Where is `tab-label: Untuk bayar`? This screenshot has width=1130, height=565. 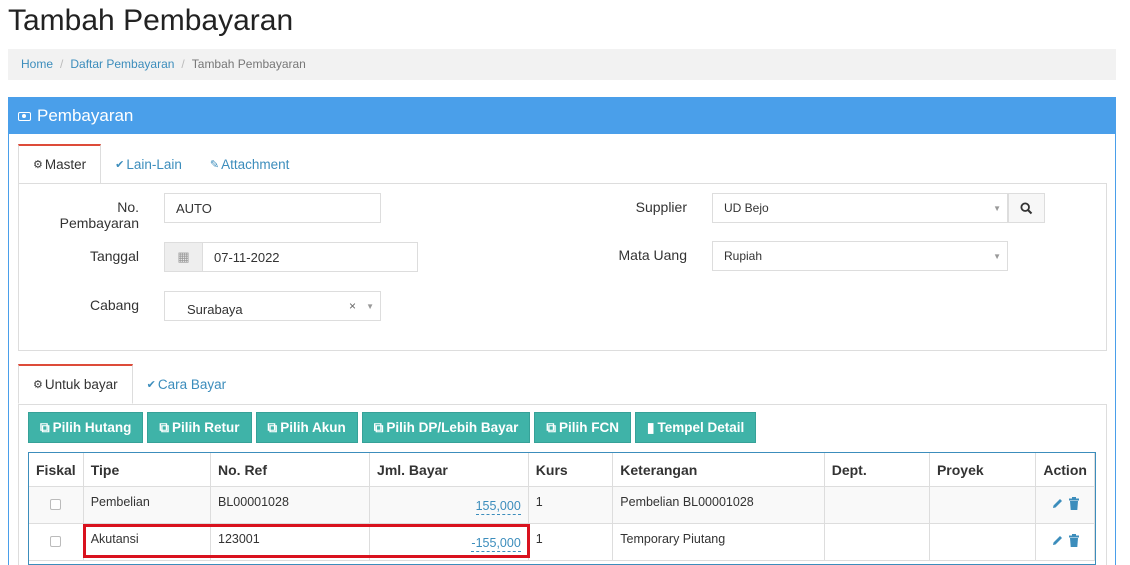
tab-label: Untuk bayar is located at coordinates (81, 384).